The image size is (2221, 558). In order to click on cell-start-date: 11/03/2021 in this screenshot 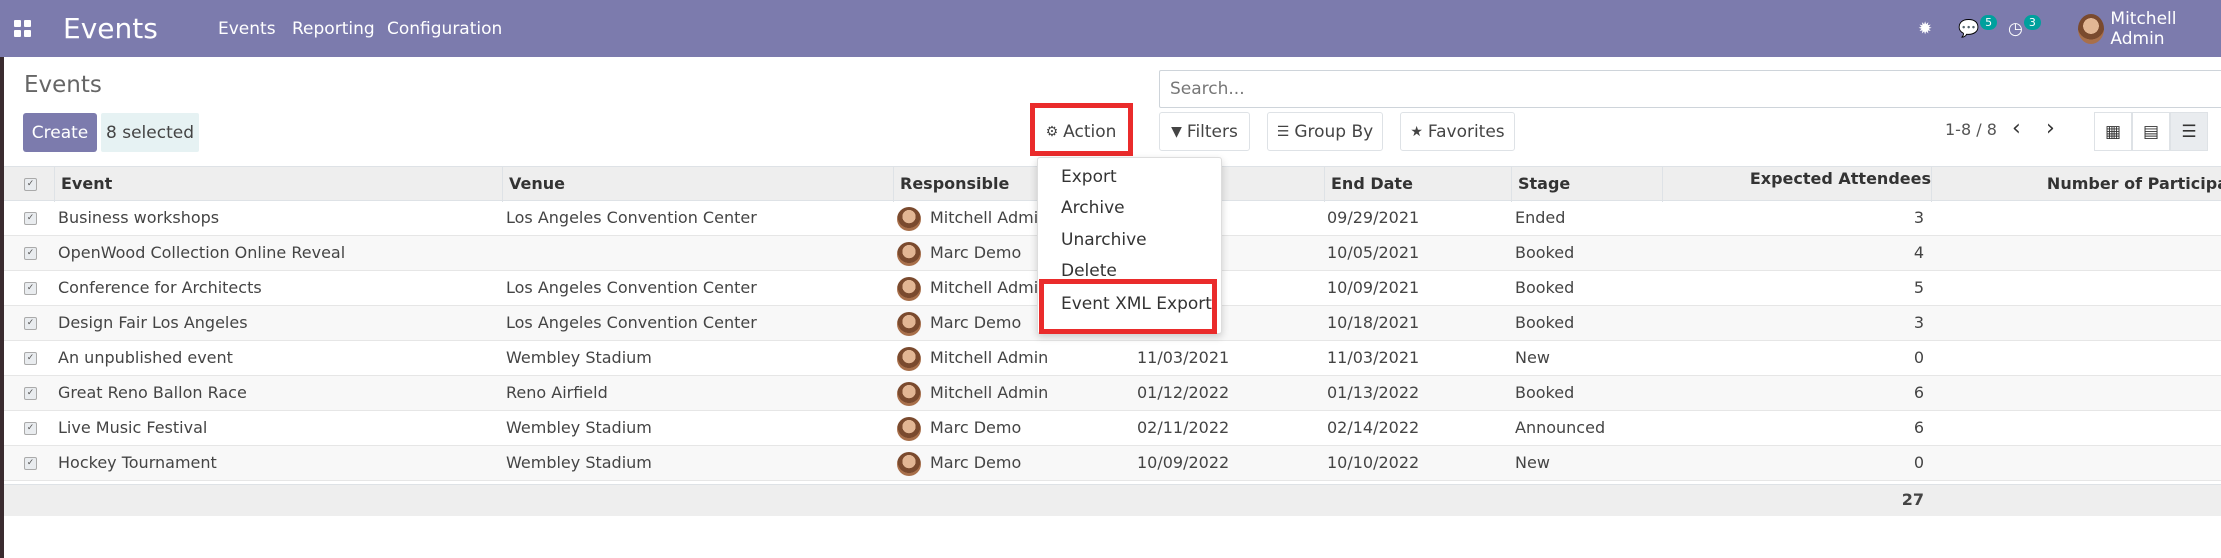, I will do `click(1183, 357)`.